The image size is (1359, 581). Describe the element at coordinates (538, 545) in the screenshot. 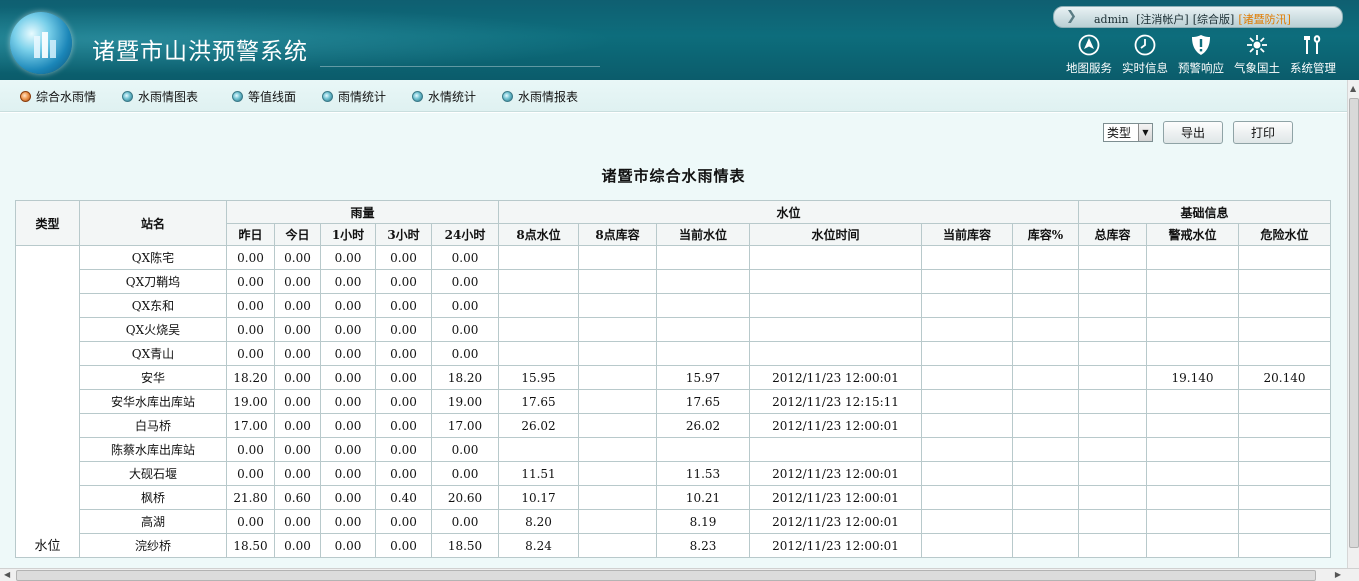

I see `table-cell: 8.24` at that location.